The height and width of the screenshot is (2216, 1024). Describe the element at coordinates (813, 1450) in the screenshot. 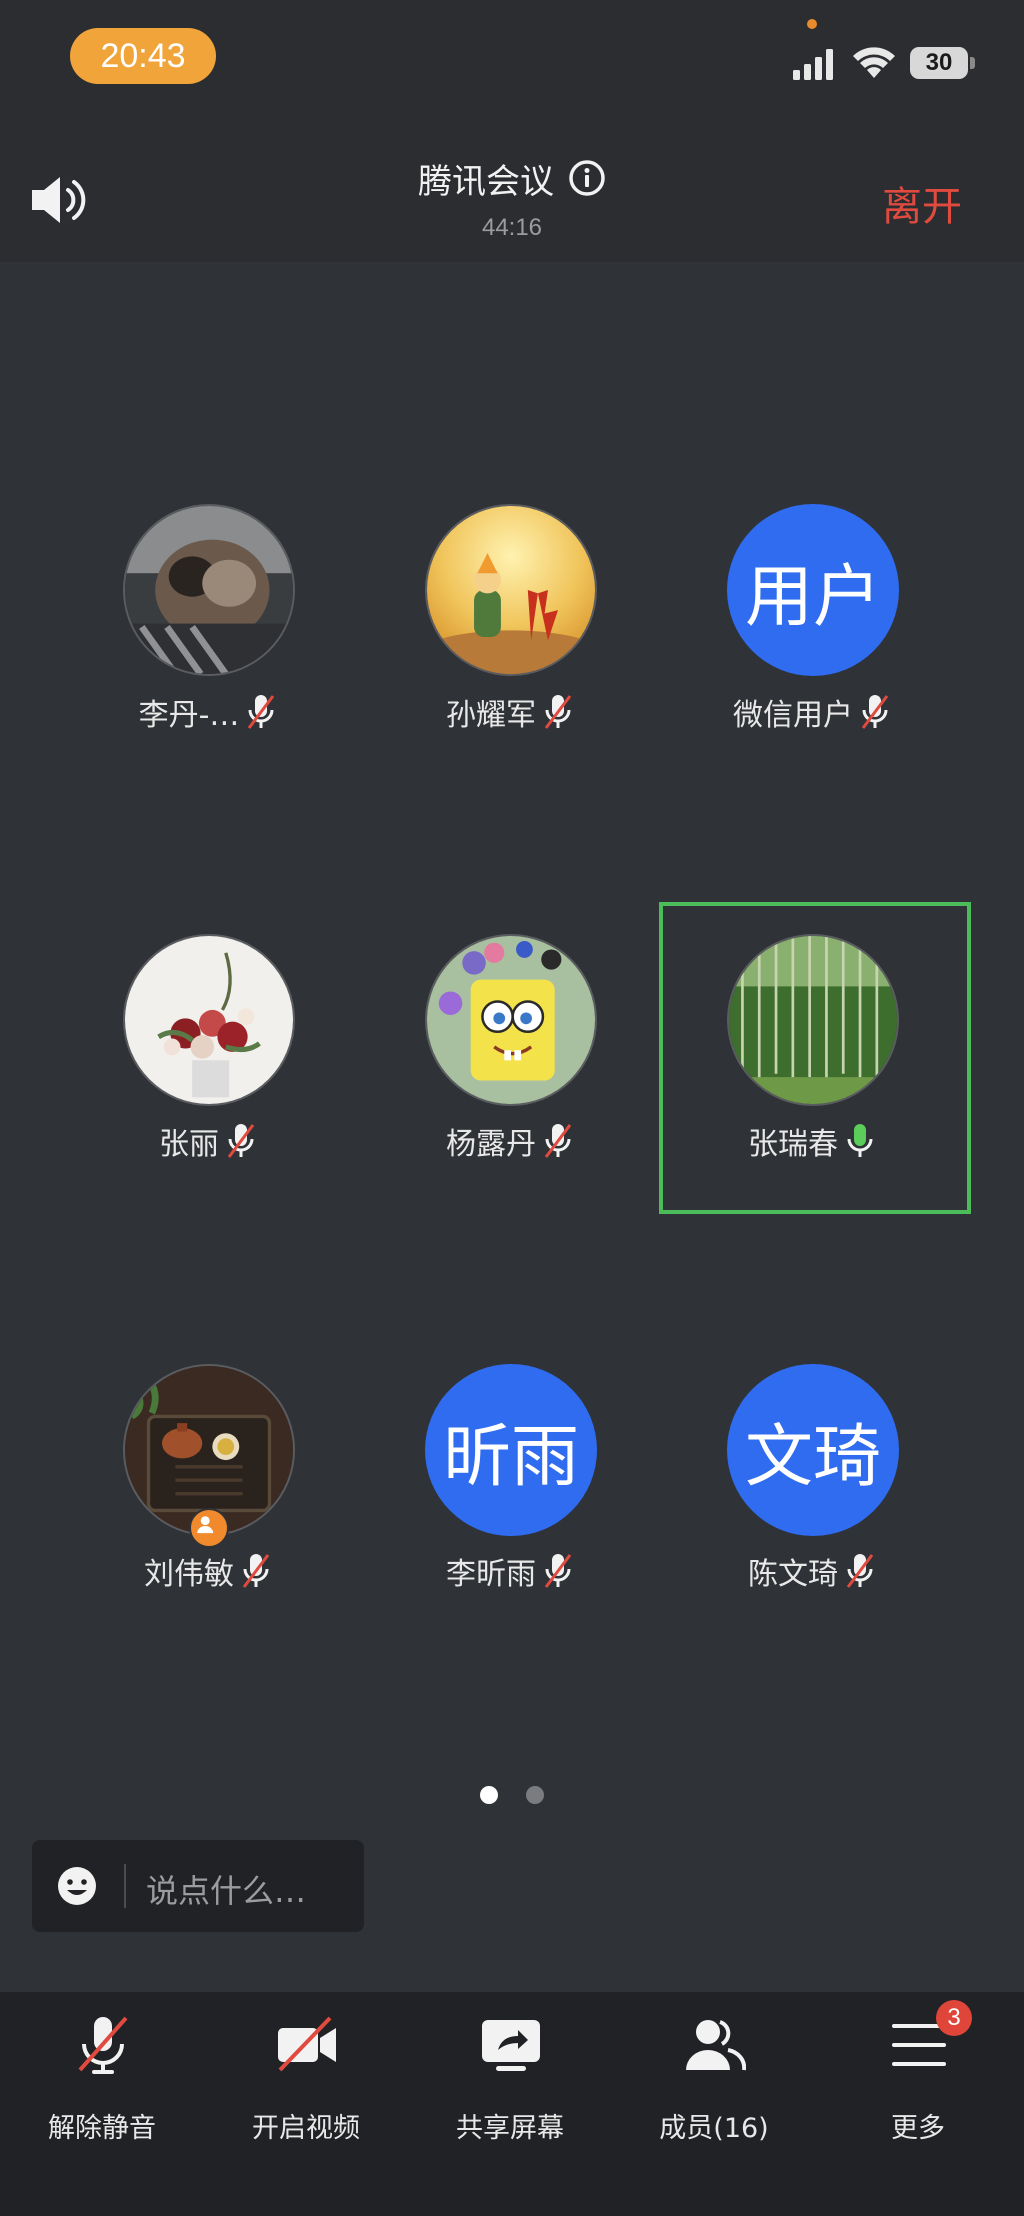

I see `participant-avatar: 文琦` at that location.